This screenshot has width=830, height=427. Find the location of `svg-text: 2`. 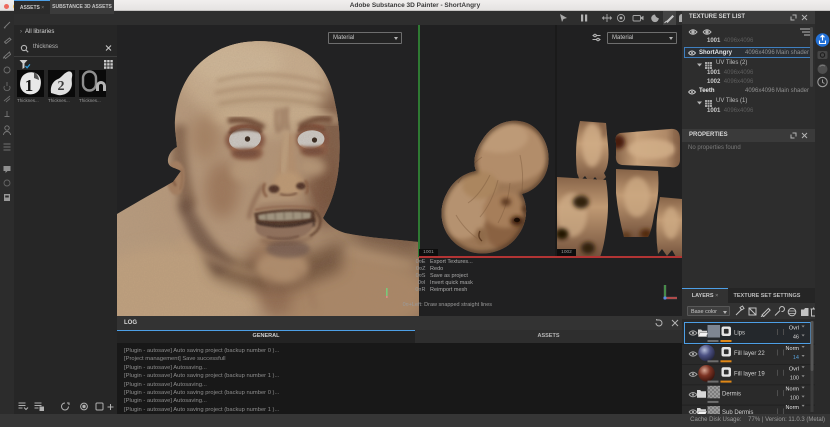

svg-text: 2 is located at coordinates (61, 86).